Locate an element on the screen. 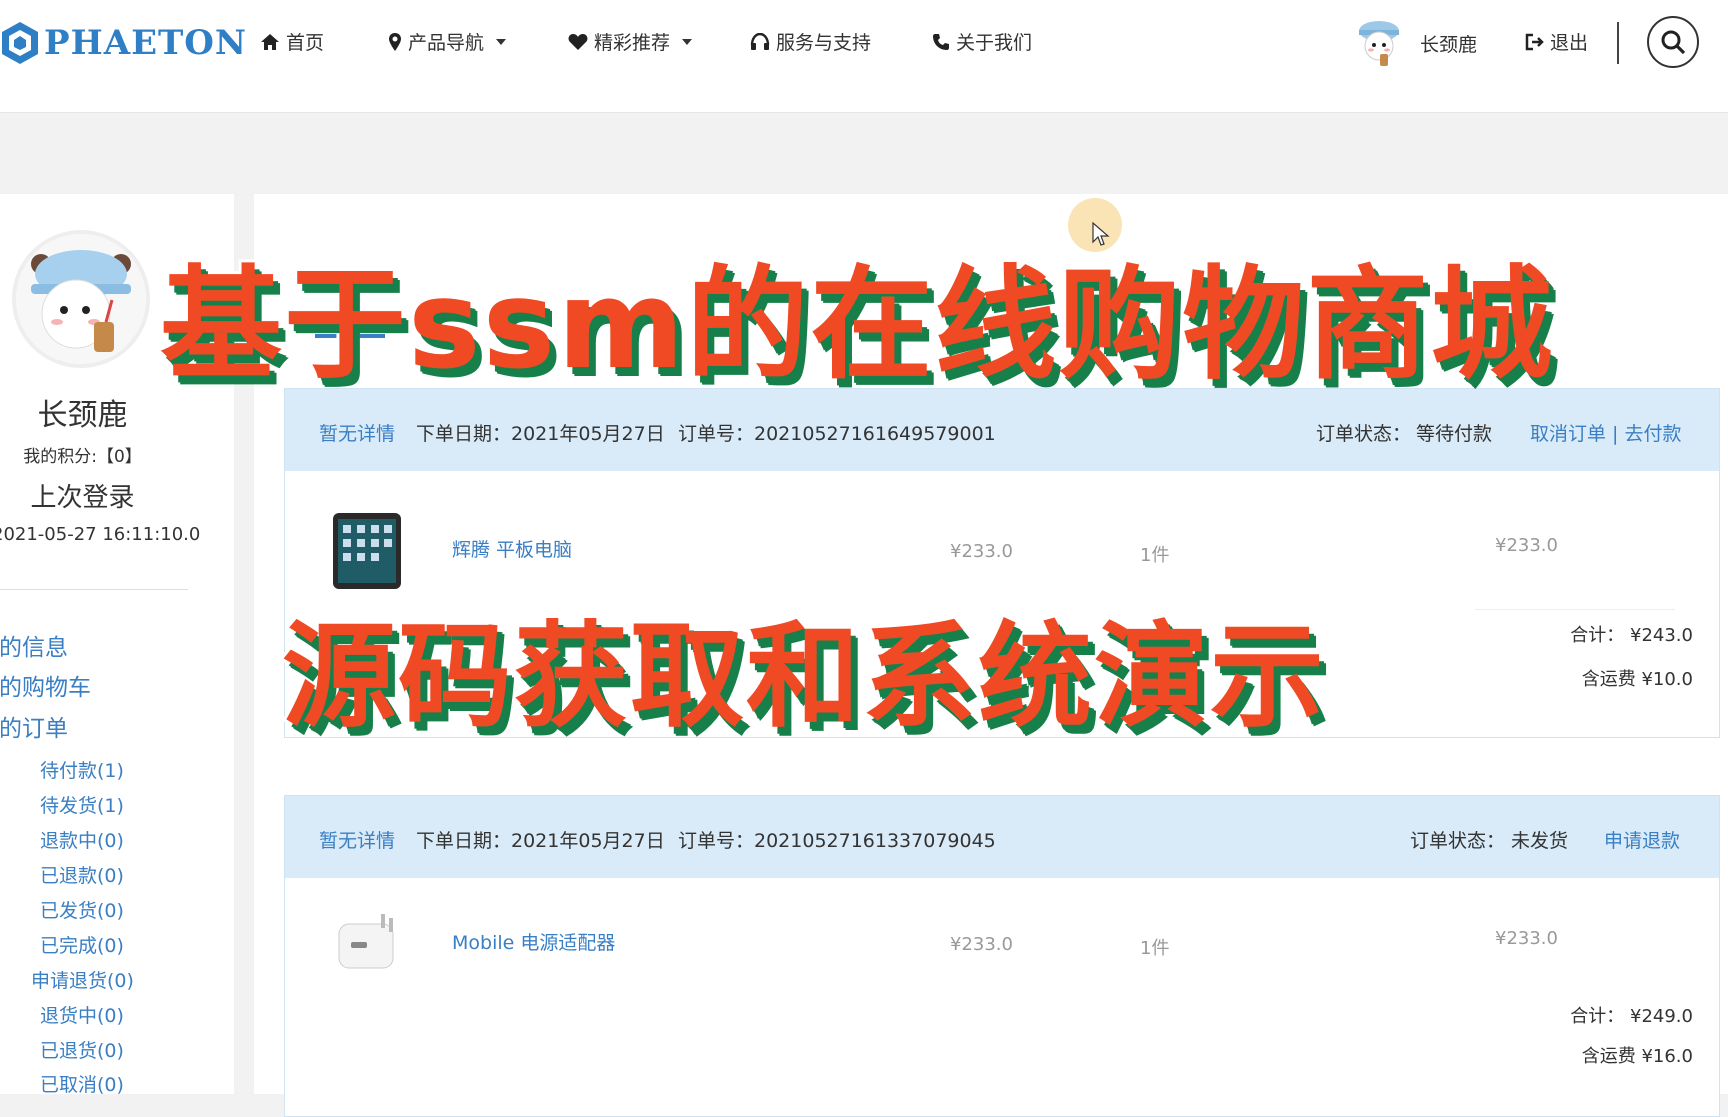 The image size is (1728, 1117). phone-icon is located at coordinates (941, 41).